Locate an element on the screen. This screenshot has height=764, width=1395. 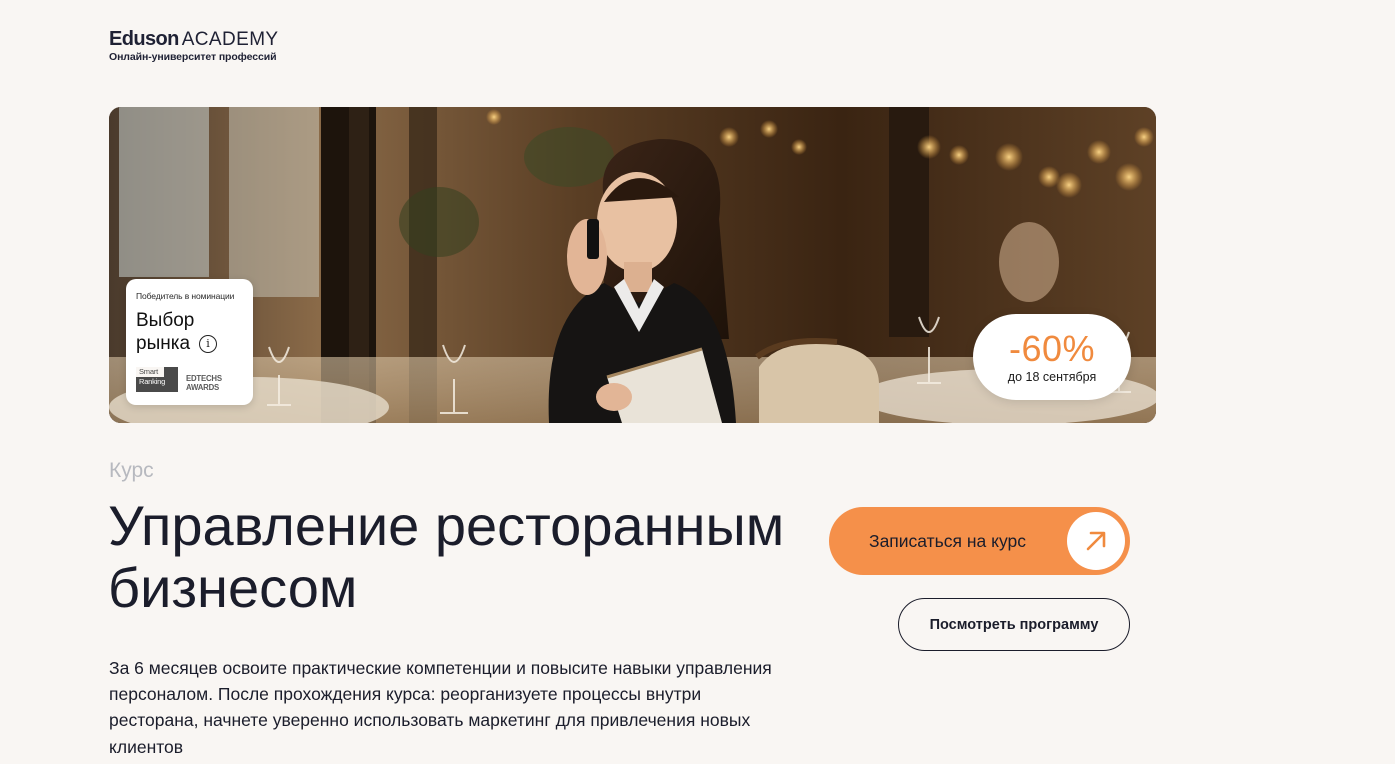
award-logos: Smart Ranking EDTECHS AWARDS is located at coordinates (189, 379).